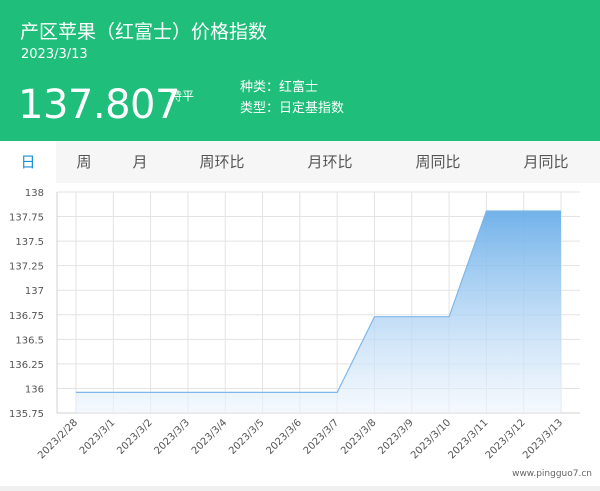 Image resolution: width=600 pixels, height=491 pixels. I want to click on tab-month: 月, so click(140, 162).